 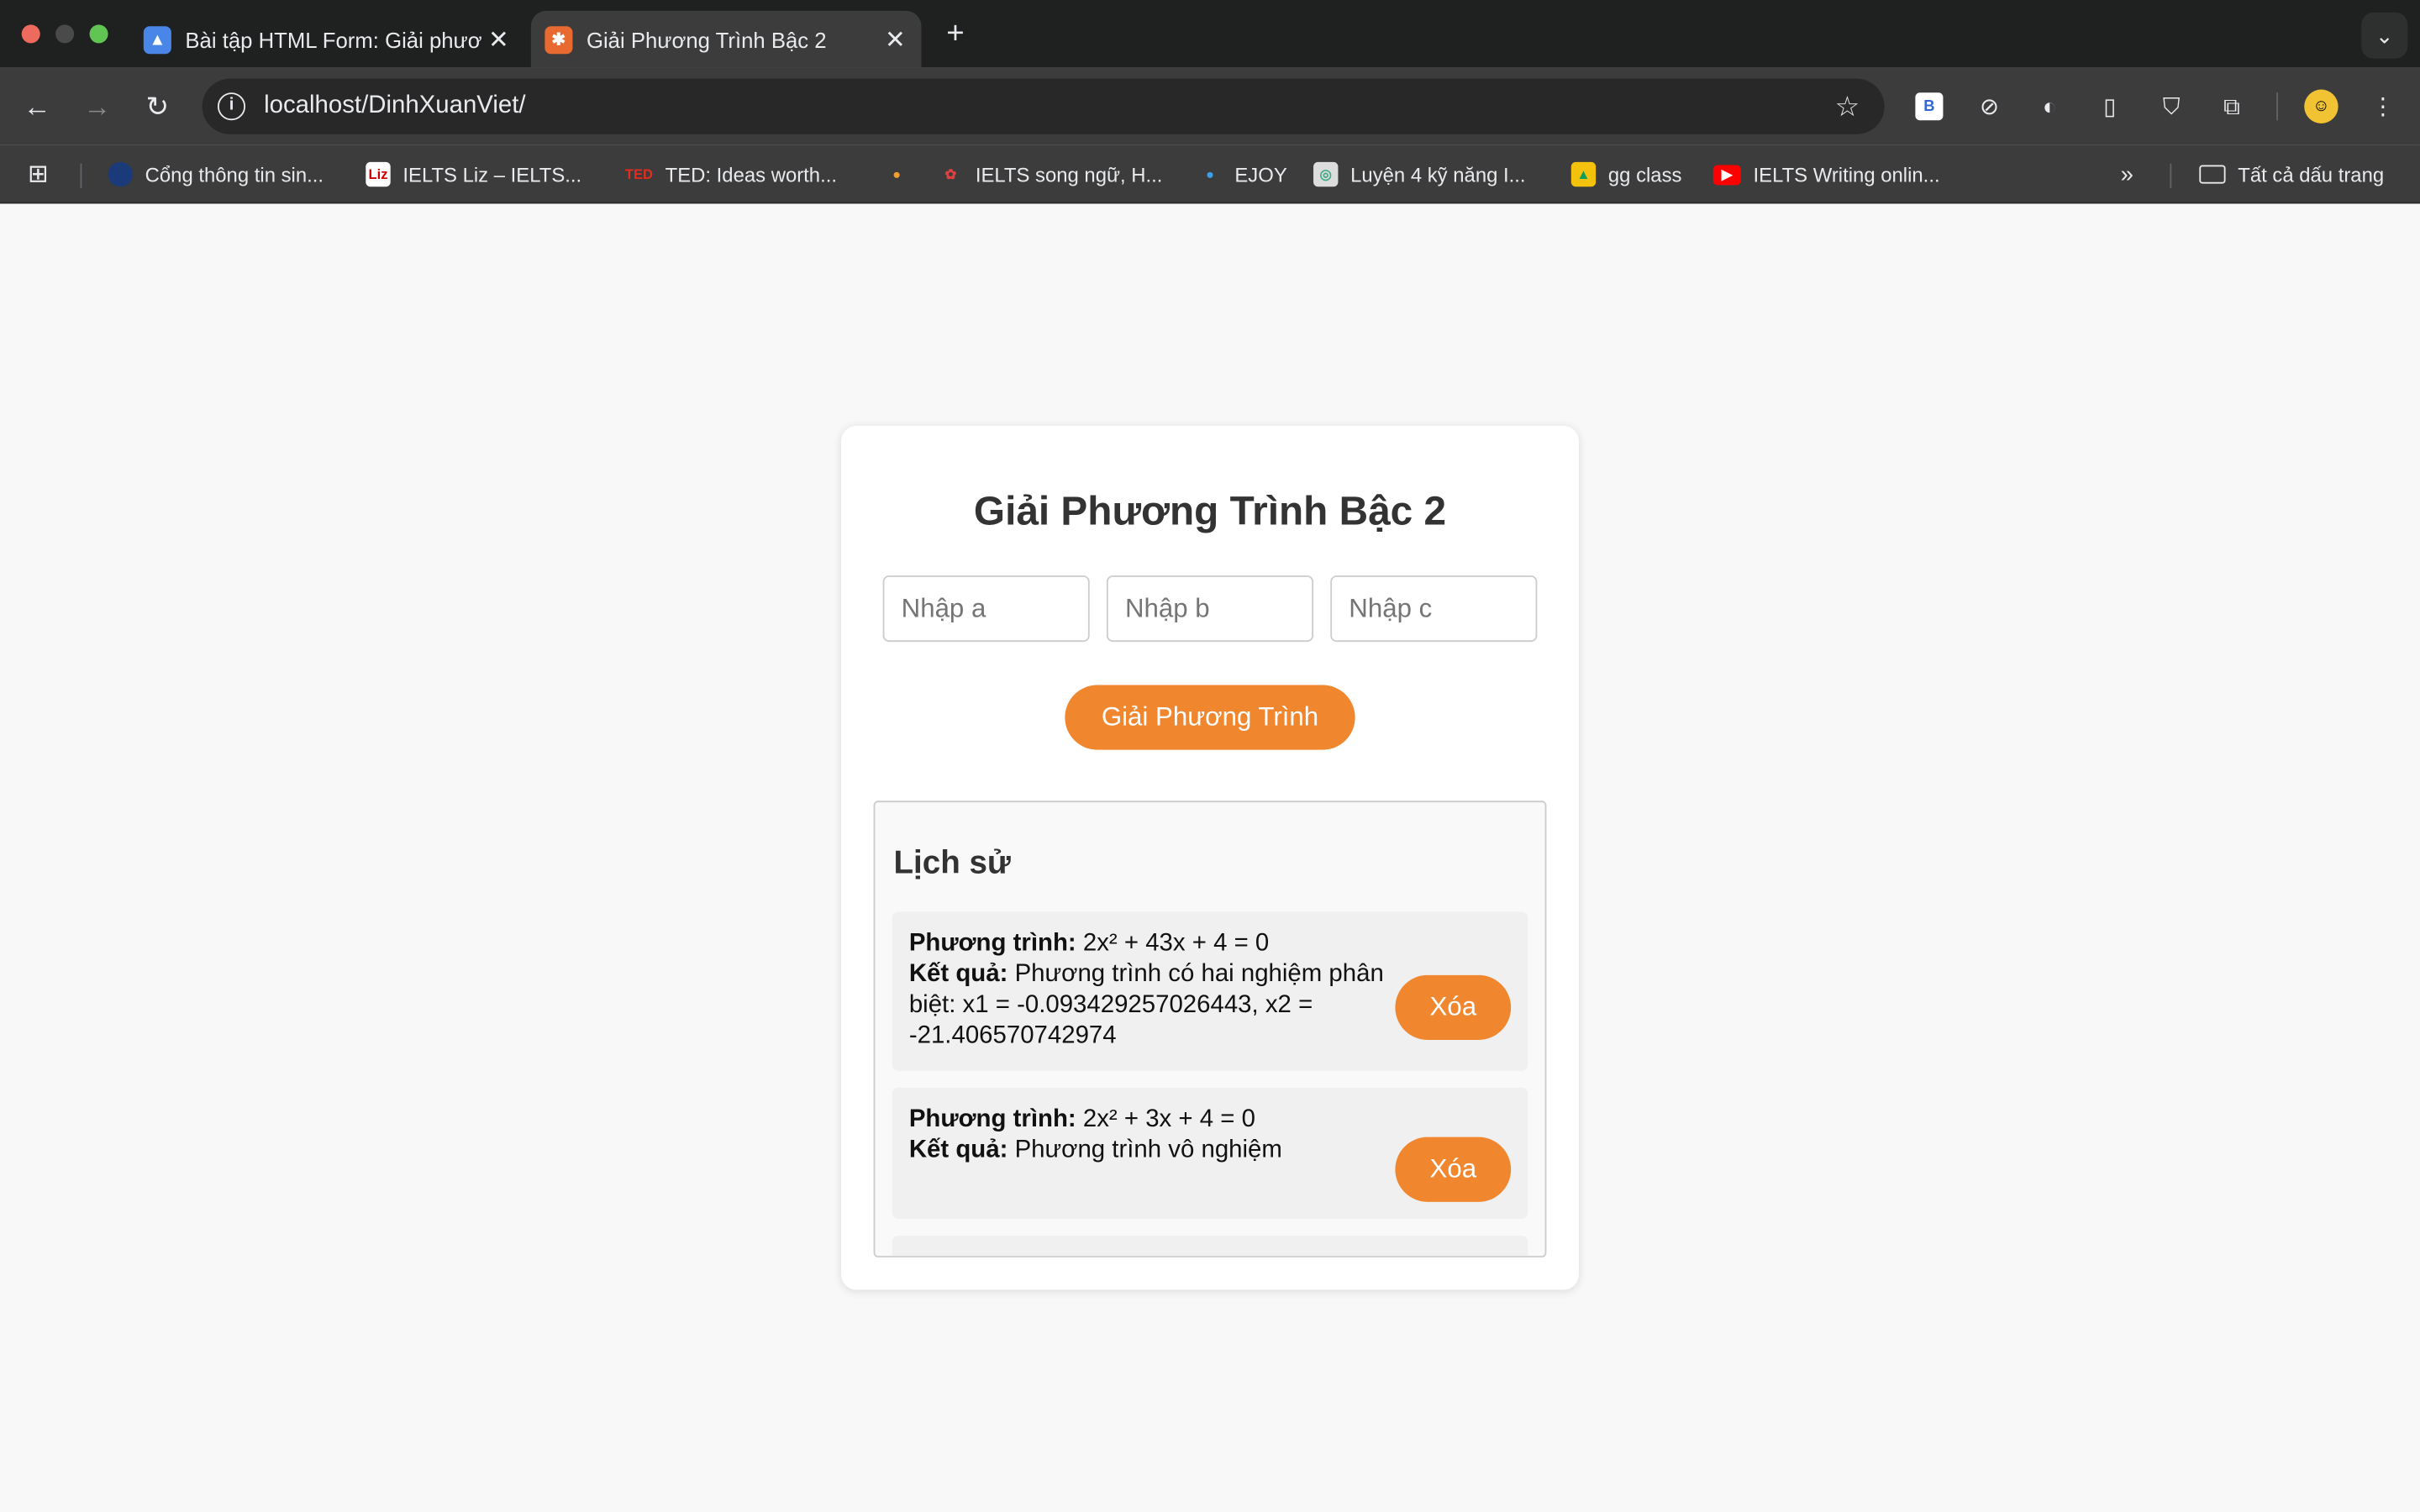 I want to click on owl-icon: ●, so click(x=897, y=174).